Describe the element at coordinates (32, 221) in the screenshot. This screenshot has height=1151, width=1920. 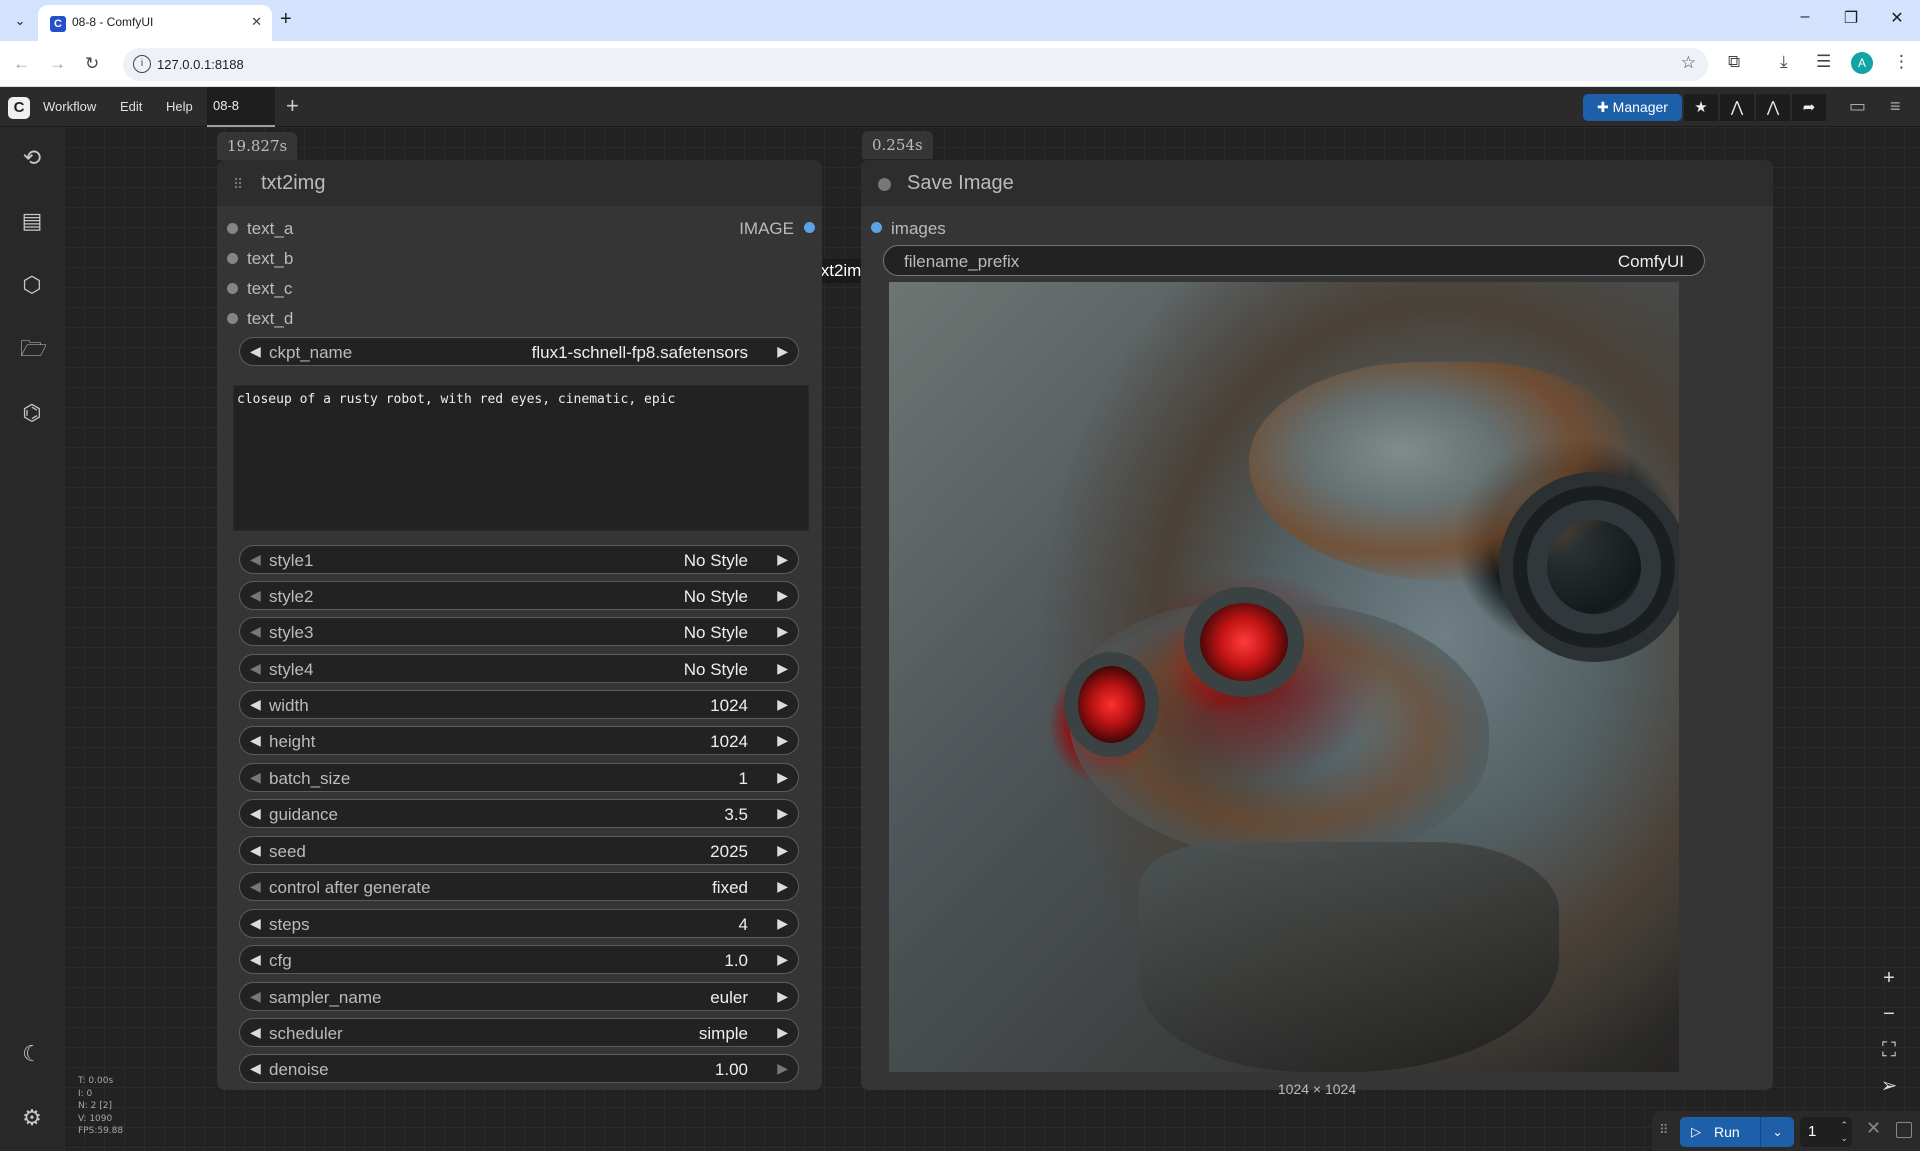
I see `queue-list-icon: ▤` at that location.